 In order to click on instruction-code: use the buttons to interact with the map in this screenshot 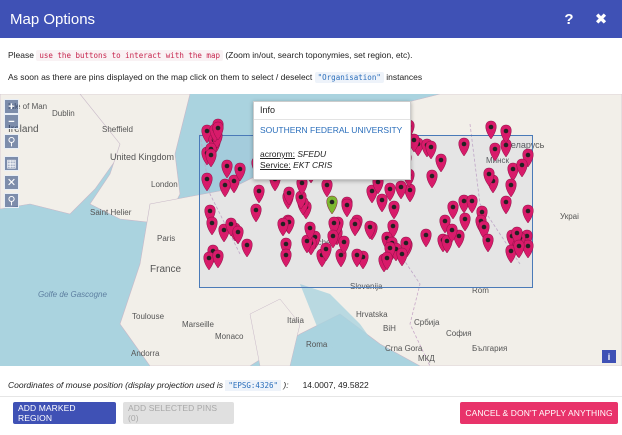, I will do `click(129, 55)`.